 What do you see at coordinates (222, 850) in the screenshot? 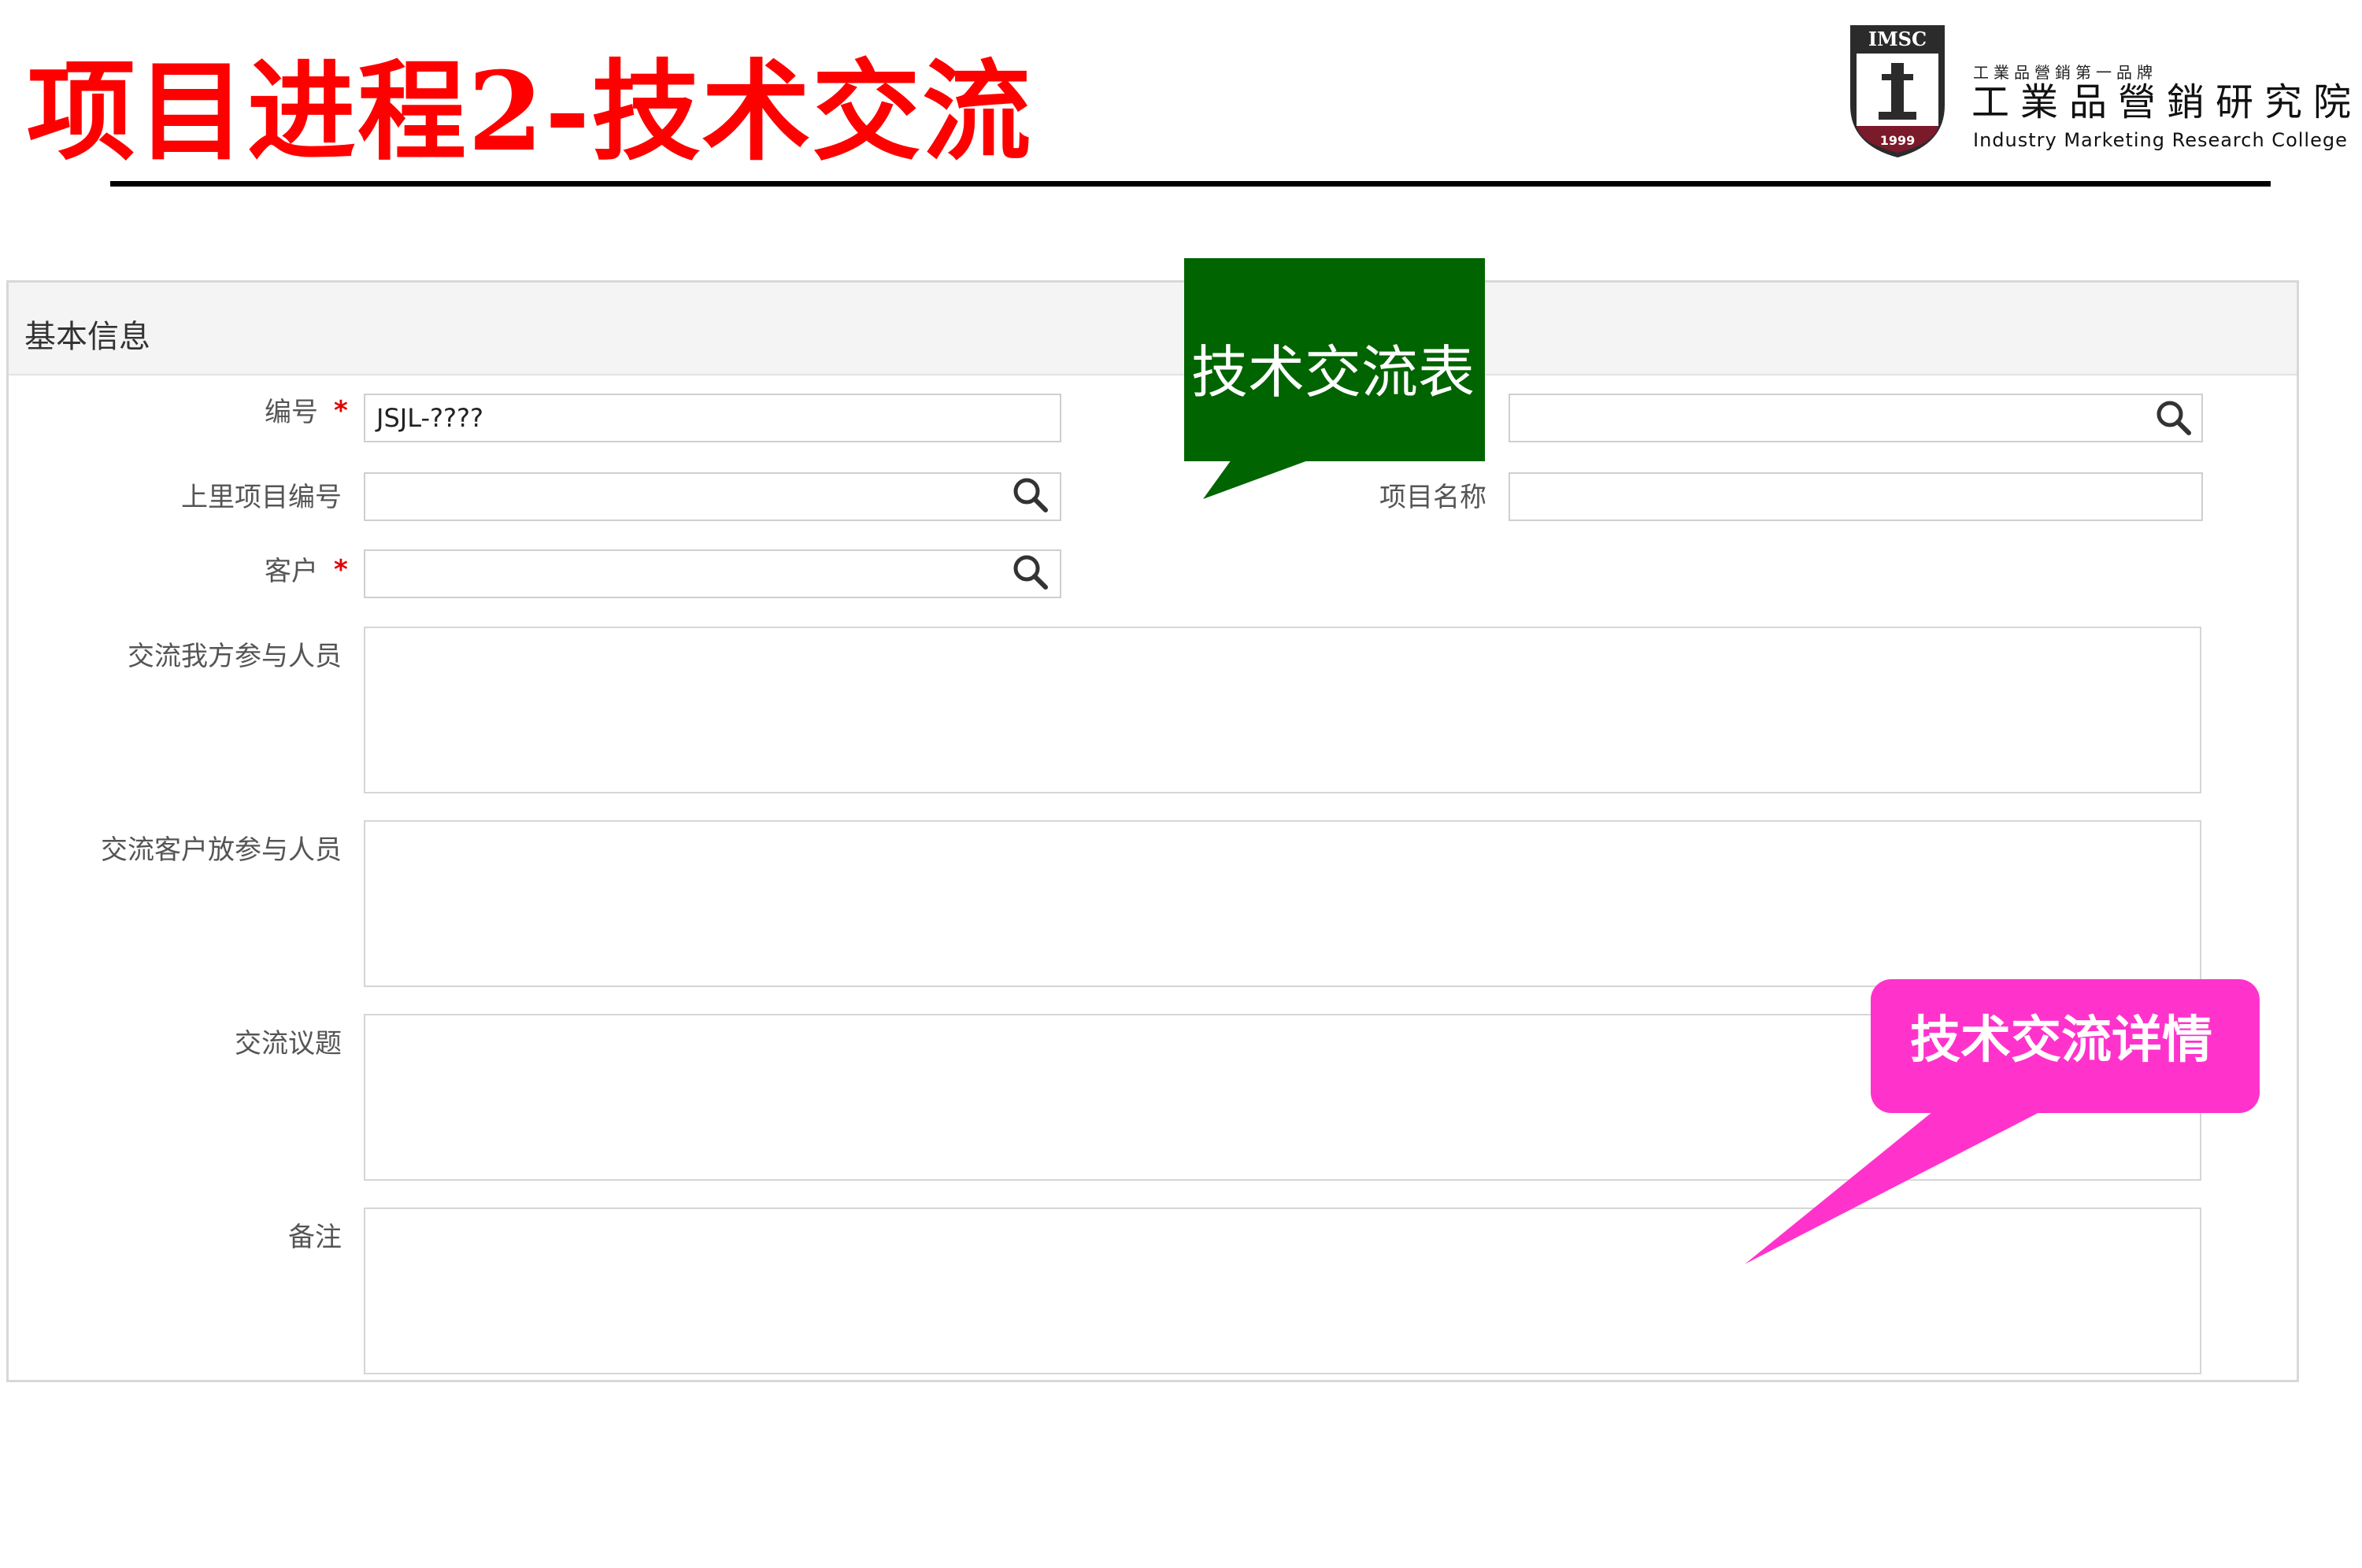
I see `client-participants-label: 交流客户放参与人员` at bounding box center [222, 850].